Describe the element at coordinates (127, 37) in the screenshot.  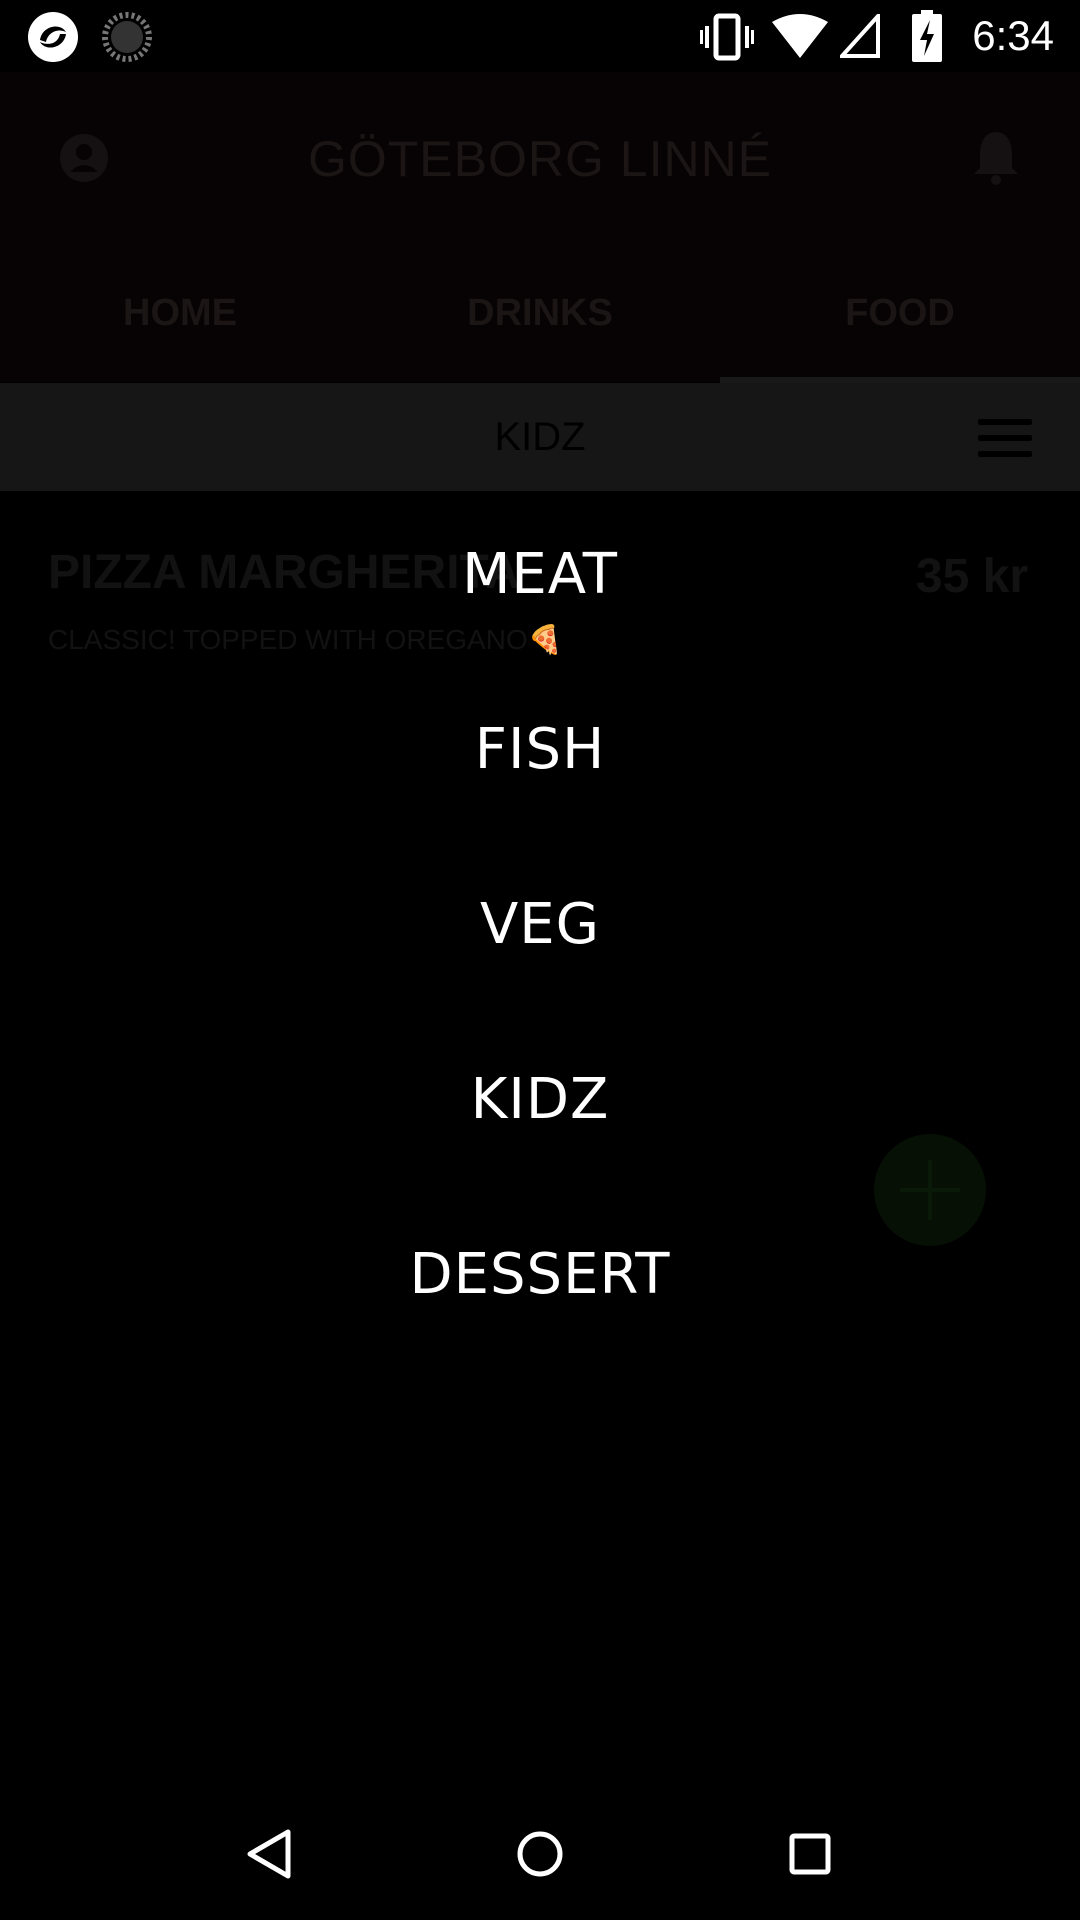
I see `loading-icon` at that location.